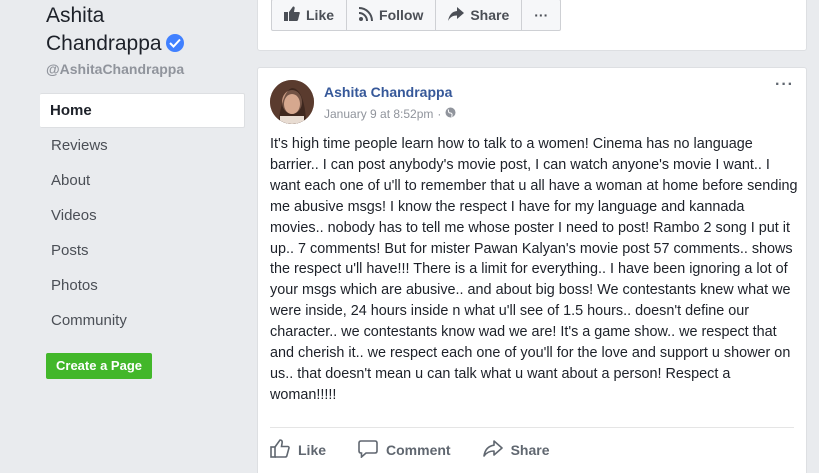  I want to click on post-like-button: Like, so click(298, 450).